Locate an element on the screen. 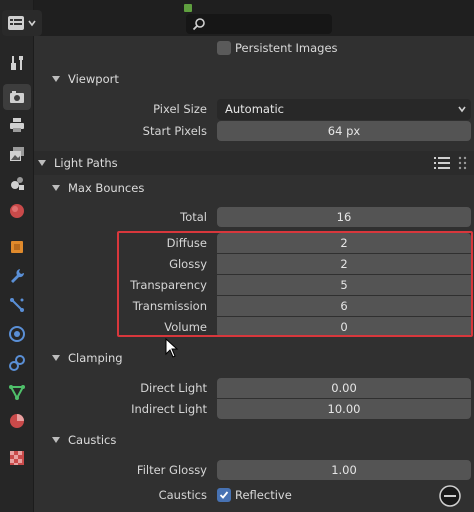 The image size is (474, 512). filter-glossy-value: 1.00 is located at coordinates (344, 470).